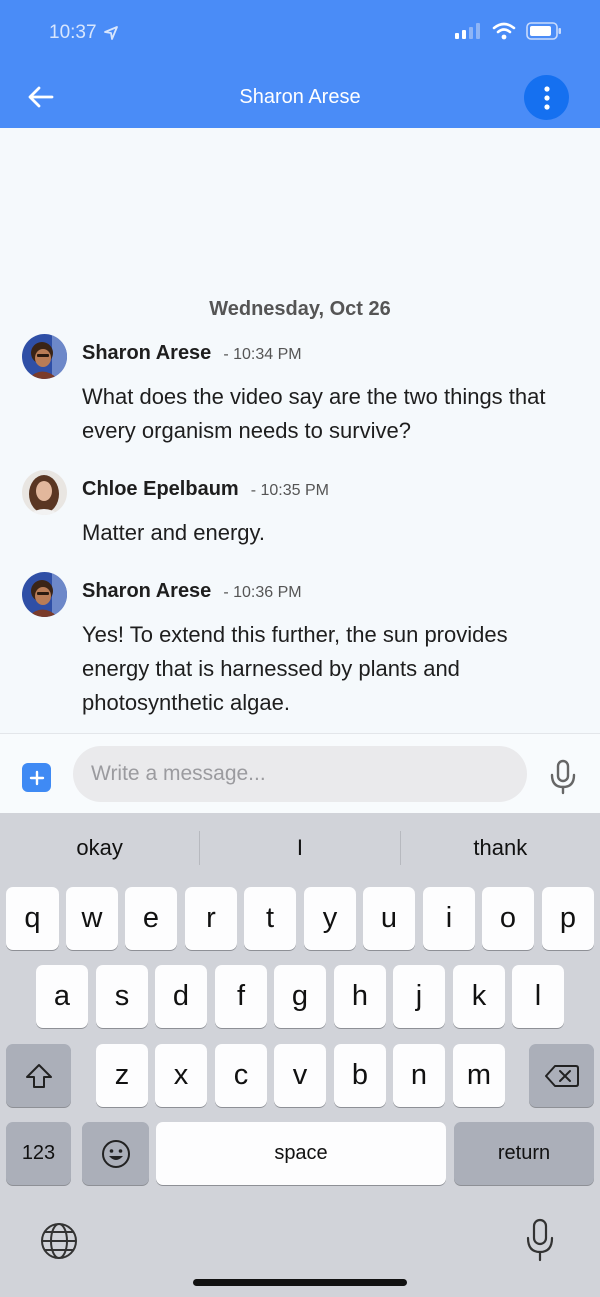 The width and height of the screenshot is (600, 1297). Describe the element at coordinates (32, 918) in the screenshot. I see `key-q: q` at that location.